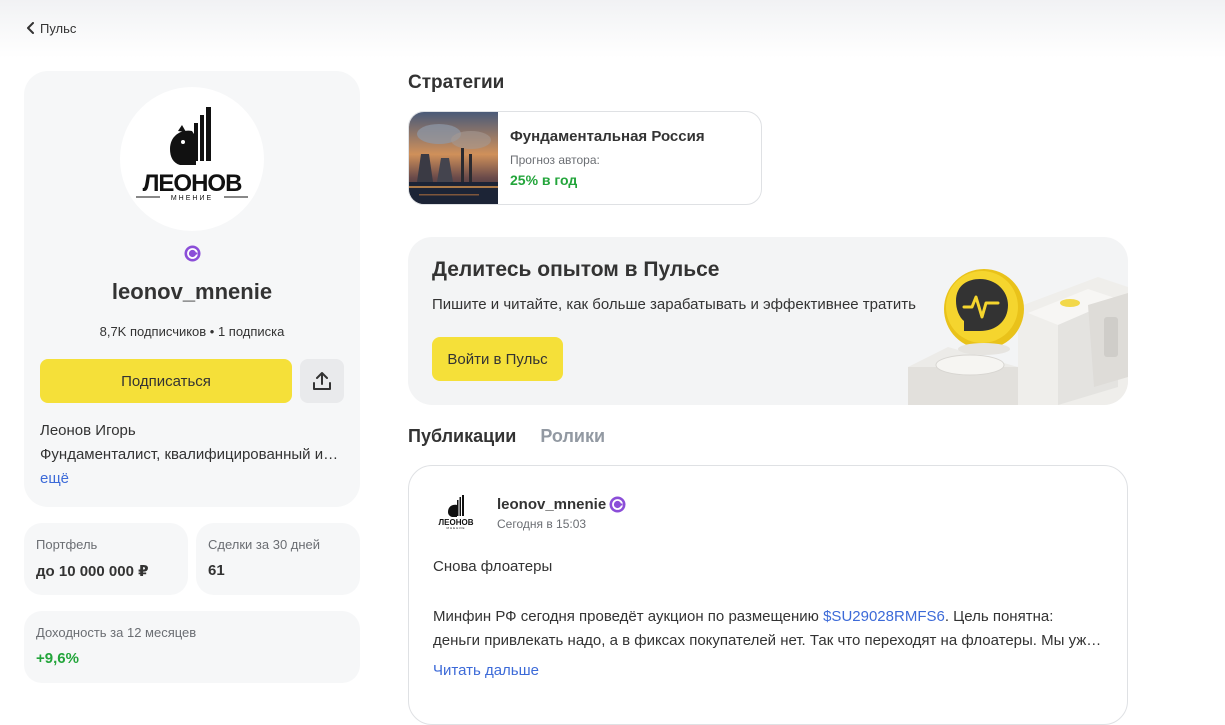 This screenshot has height=725, width=1225. I want to click on post-text: . Цель понятна:, so click(999, 616).